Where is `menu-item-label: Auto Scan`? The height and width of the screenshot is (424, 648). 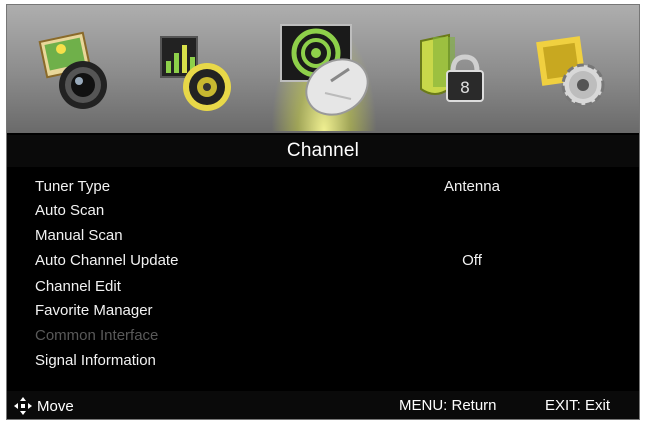
menu-item-label: Auto Scan is located at coordinates (70, 210).